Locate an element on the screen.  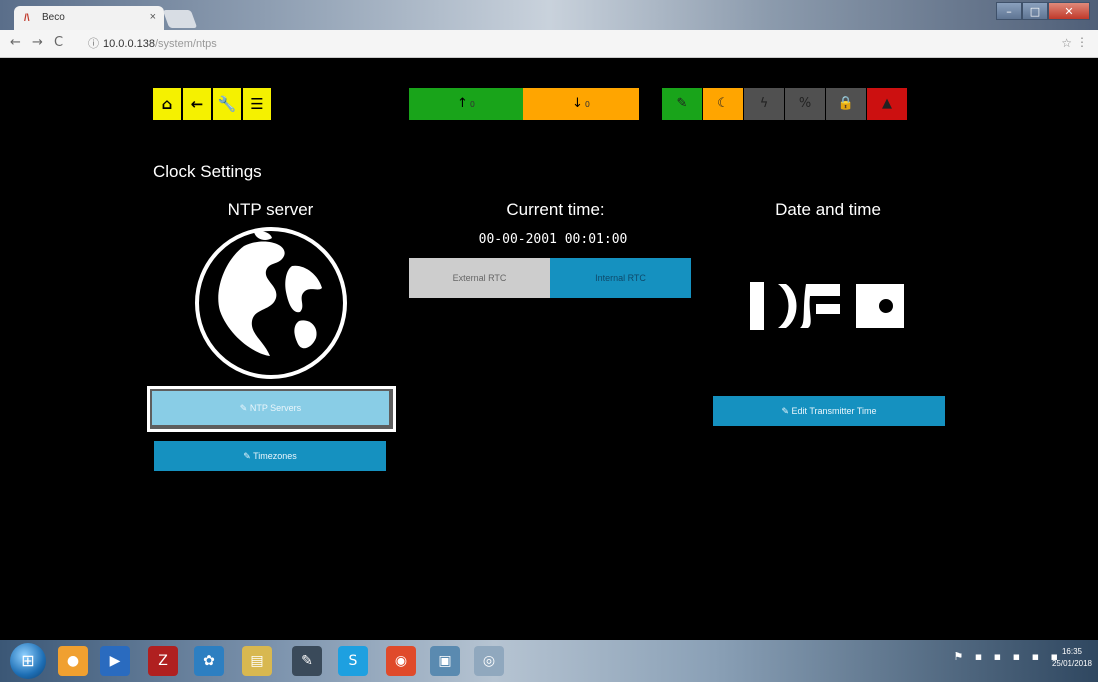
url-field: ⓘ 10.0.0.138/system/ntps is located at coordinates (152, 43).